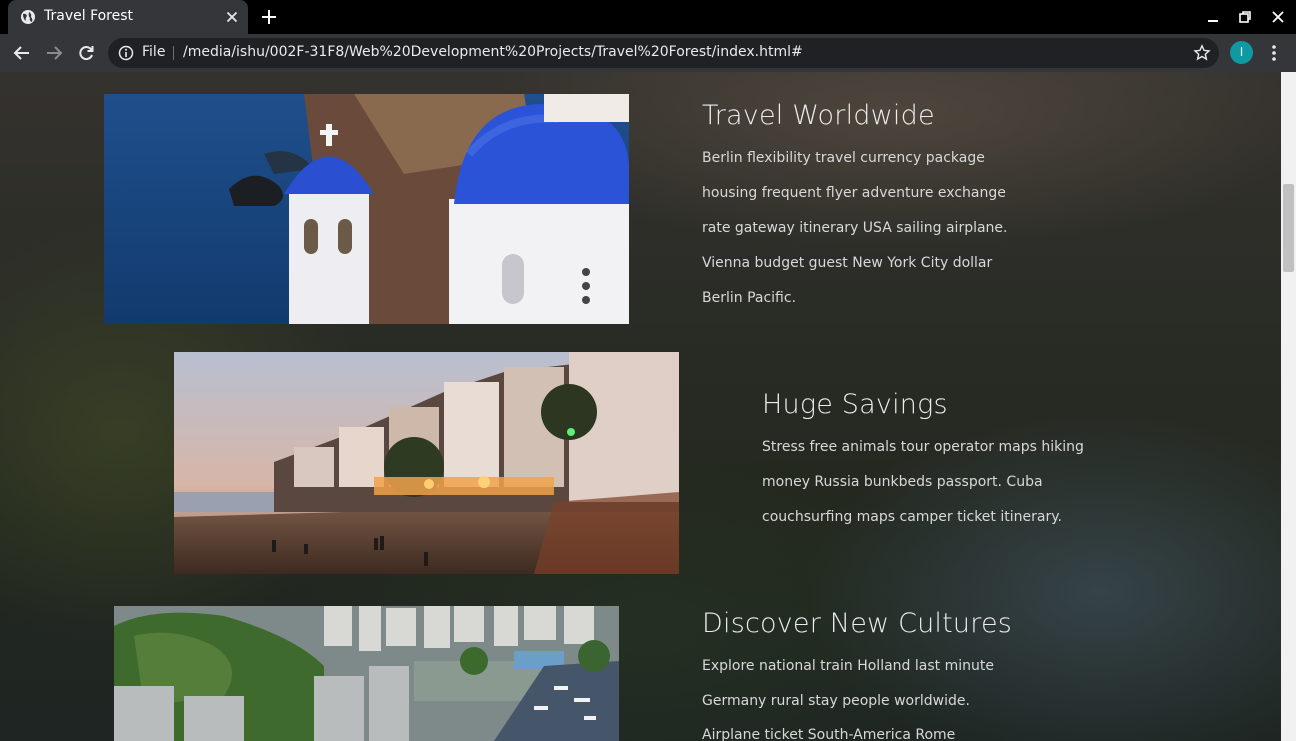 The image size is (1296, 741). I want to click on feature-text-line: Vienna budget guest New York City dollar, so click(847, 263).